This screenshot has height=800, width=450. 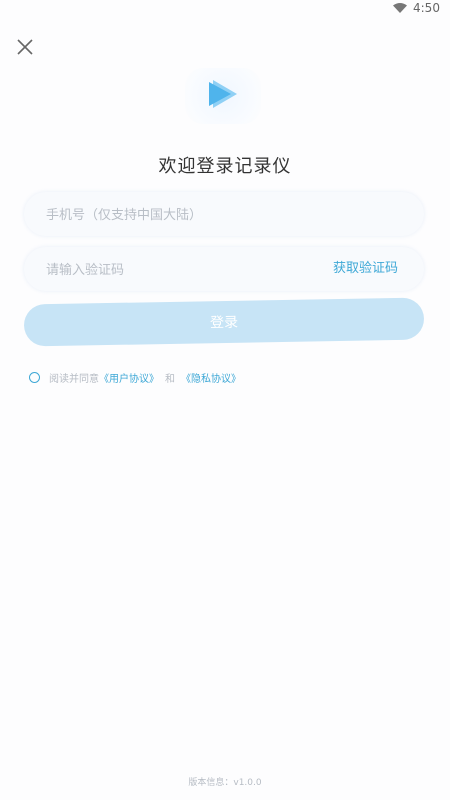 I want to click on login-button: 登录, so click(x=224, y=322).